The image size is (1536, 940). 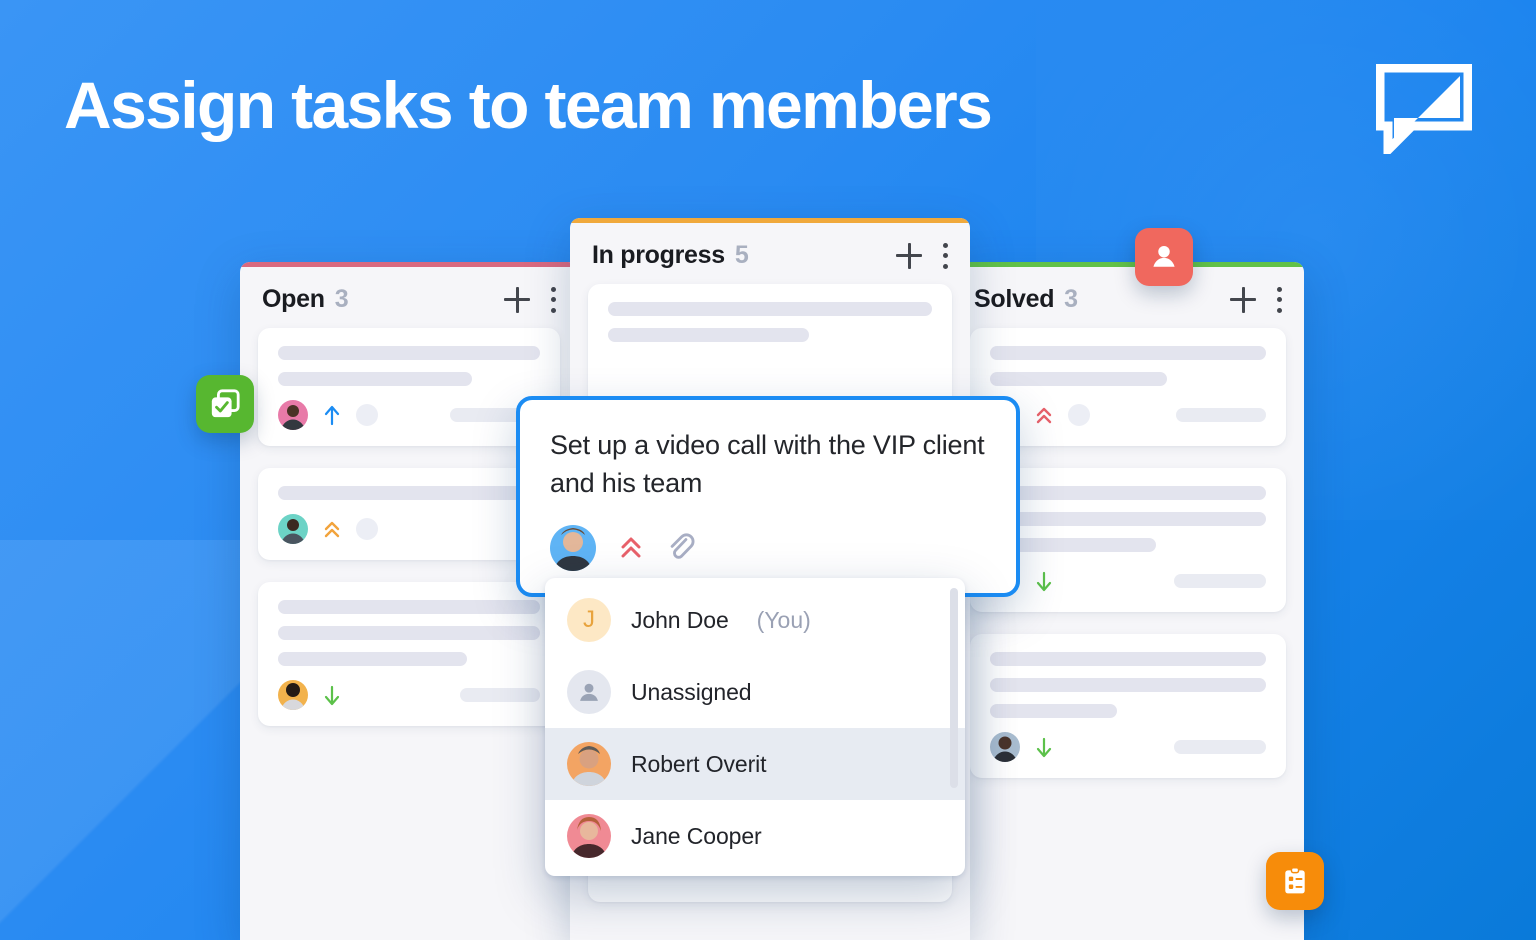 What do you see at coordinates (954, 688) in the screenshot?
I see `dropdown-scrollbar` at bounding box center [954, 688].